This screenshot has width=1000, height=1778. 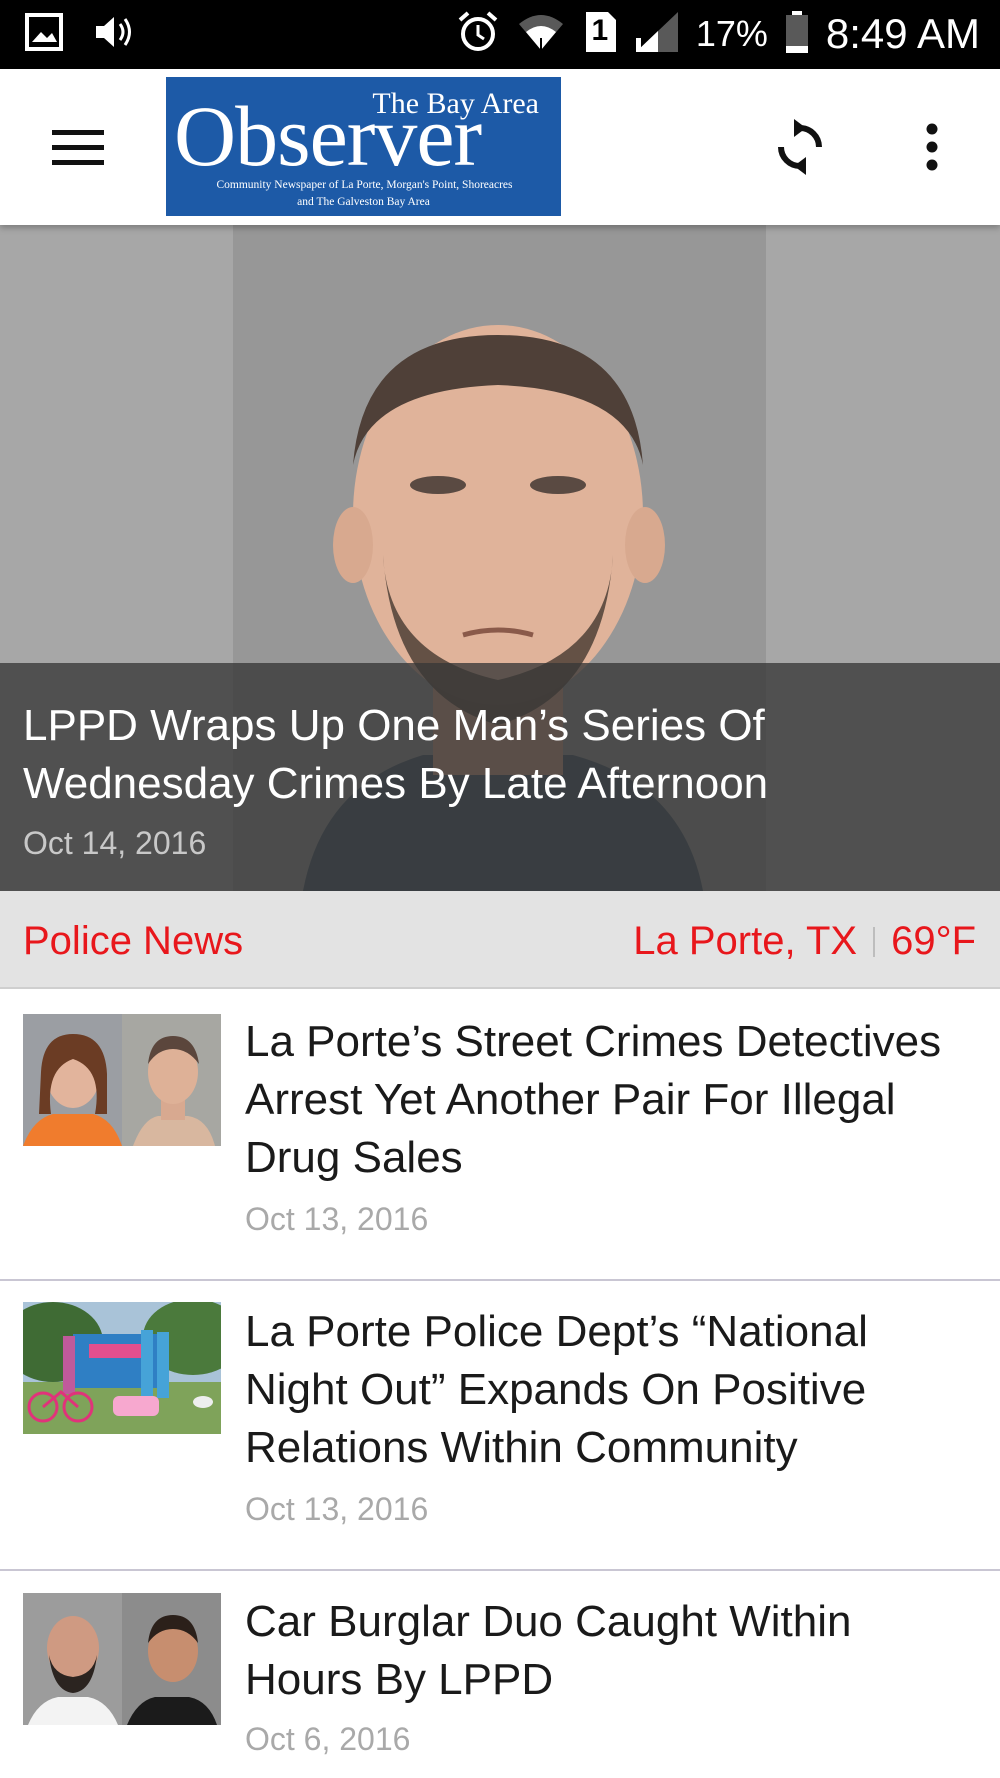 What do you see at coordinates (478, 34) in the screenshot?
I see `alarm-icon` at bounding box center [478, 34].